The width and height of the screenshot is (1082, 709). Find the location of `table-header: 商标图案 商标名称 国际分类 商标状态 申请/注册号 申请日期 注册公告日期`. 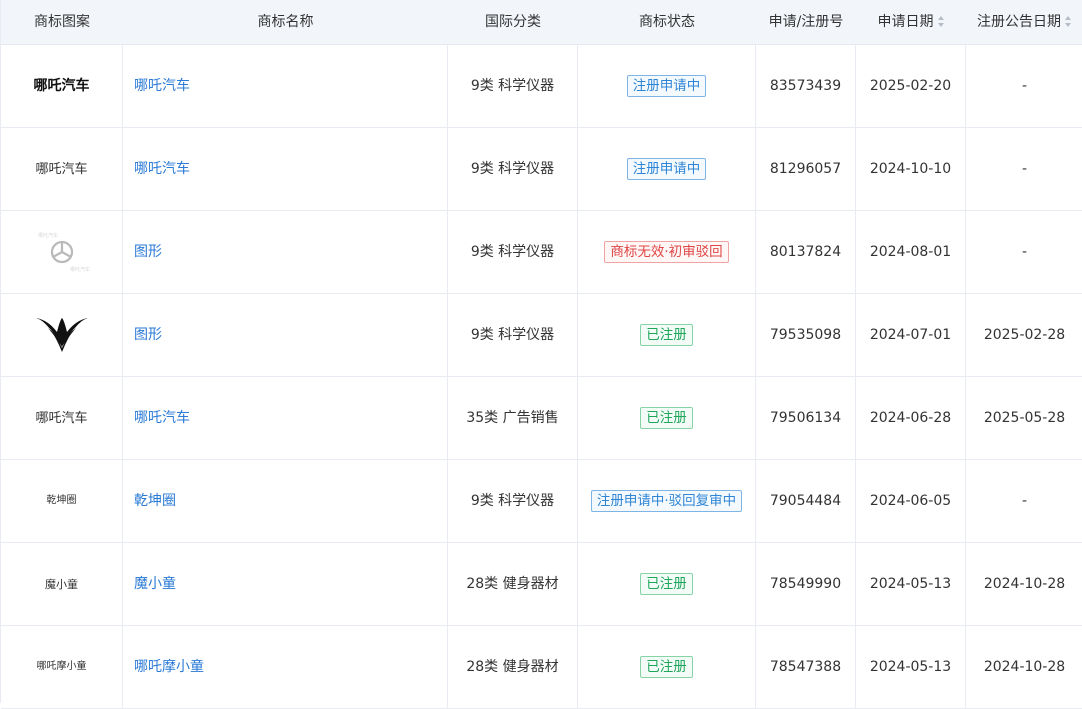

table-header: 商标图案 商标名称 国际分类 商标状态 申请/注册号 申请日期 注册公告日期 is located at coordinates (541, 22).